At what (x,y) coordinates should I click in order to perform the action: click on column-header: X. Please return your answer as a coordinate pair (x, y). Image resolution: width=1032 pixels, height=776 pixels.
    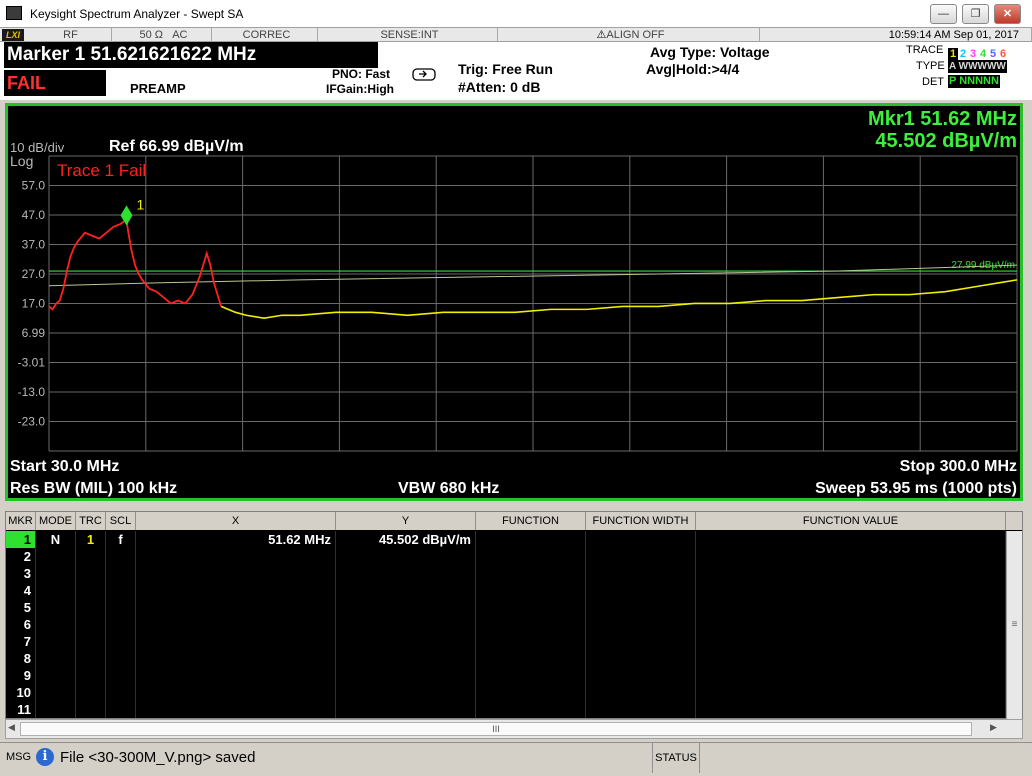
    Looking at the image, I should click on (236, 521).